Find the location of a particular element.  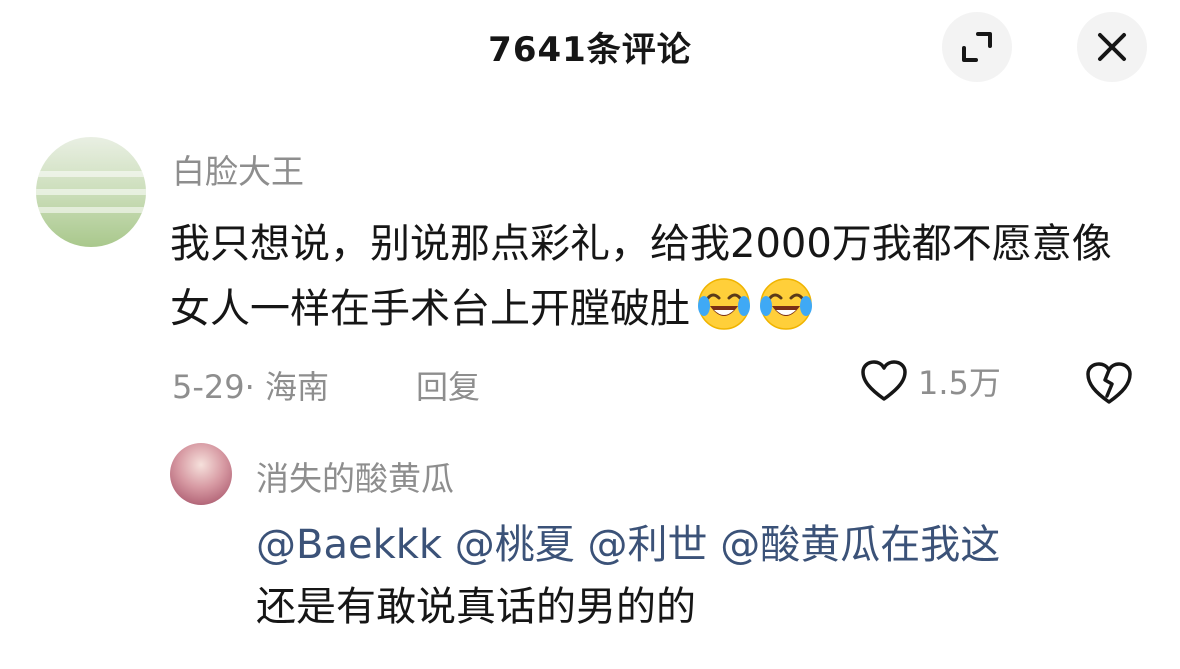

close-button is located at coordinates (1112, 47).